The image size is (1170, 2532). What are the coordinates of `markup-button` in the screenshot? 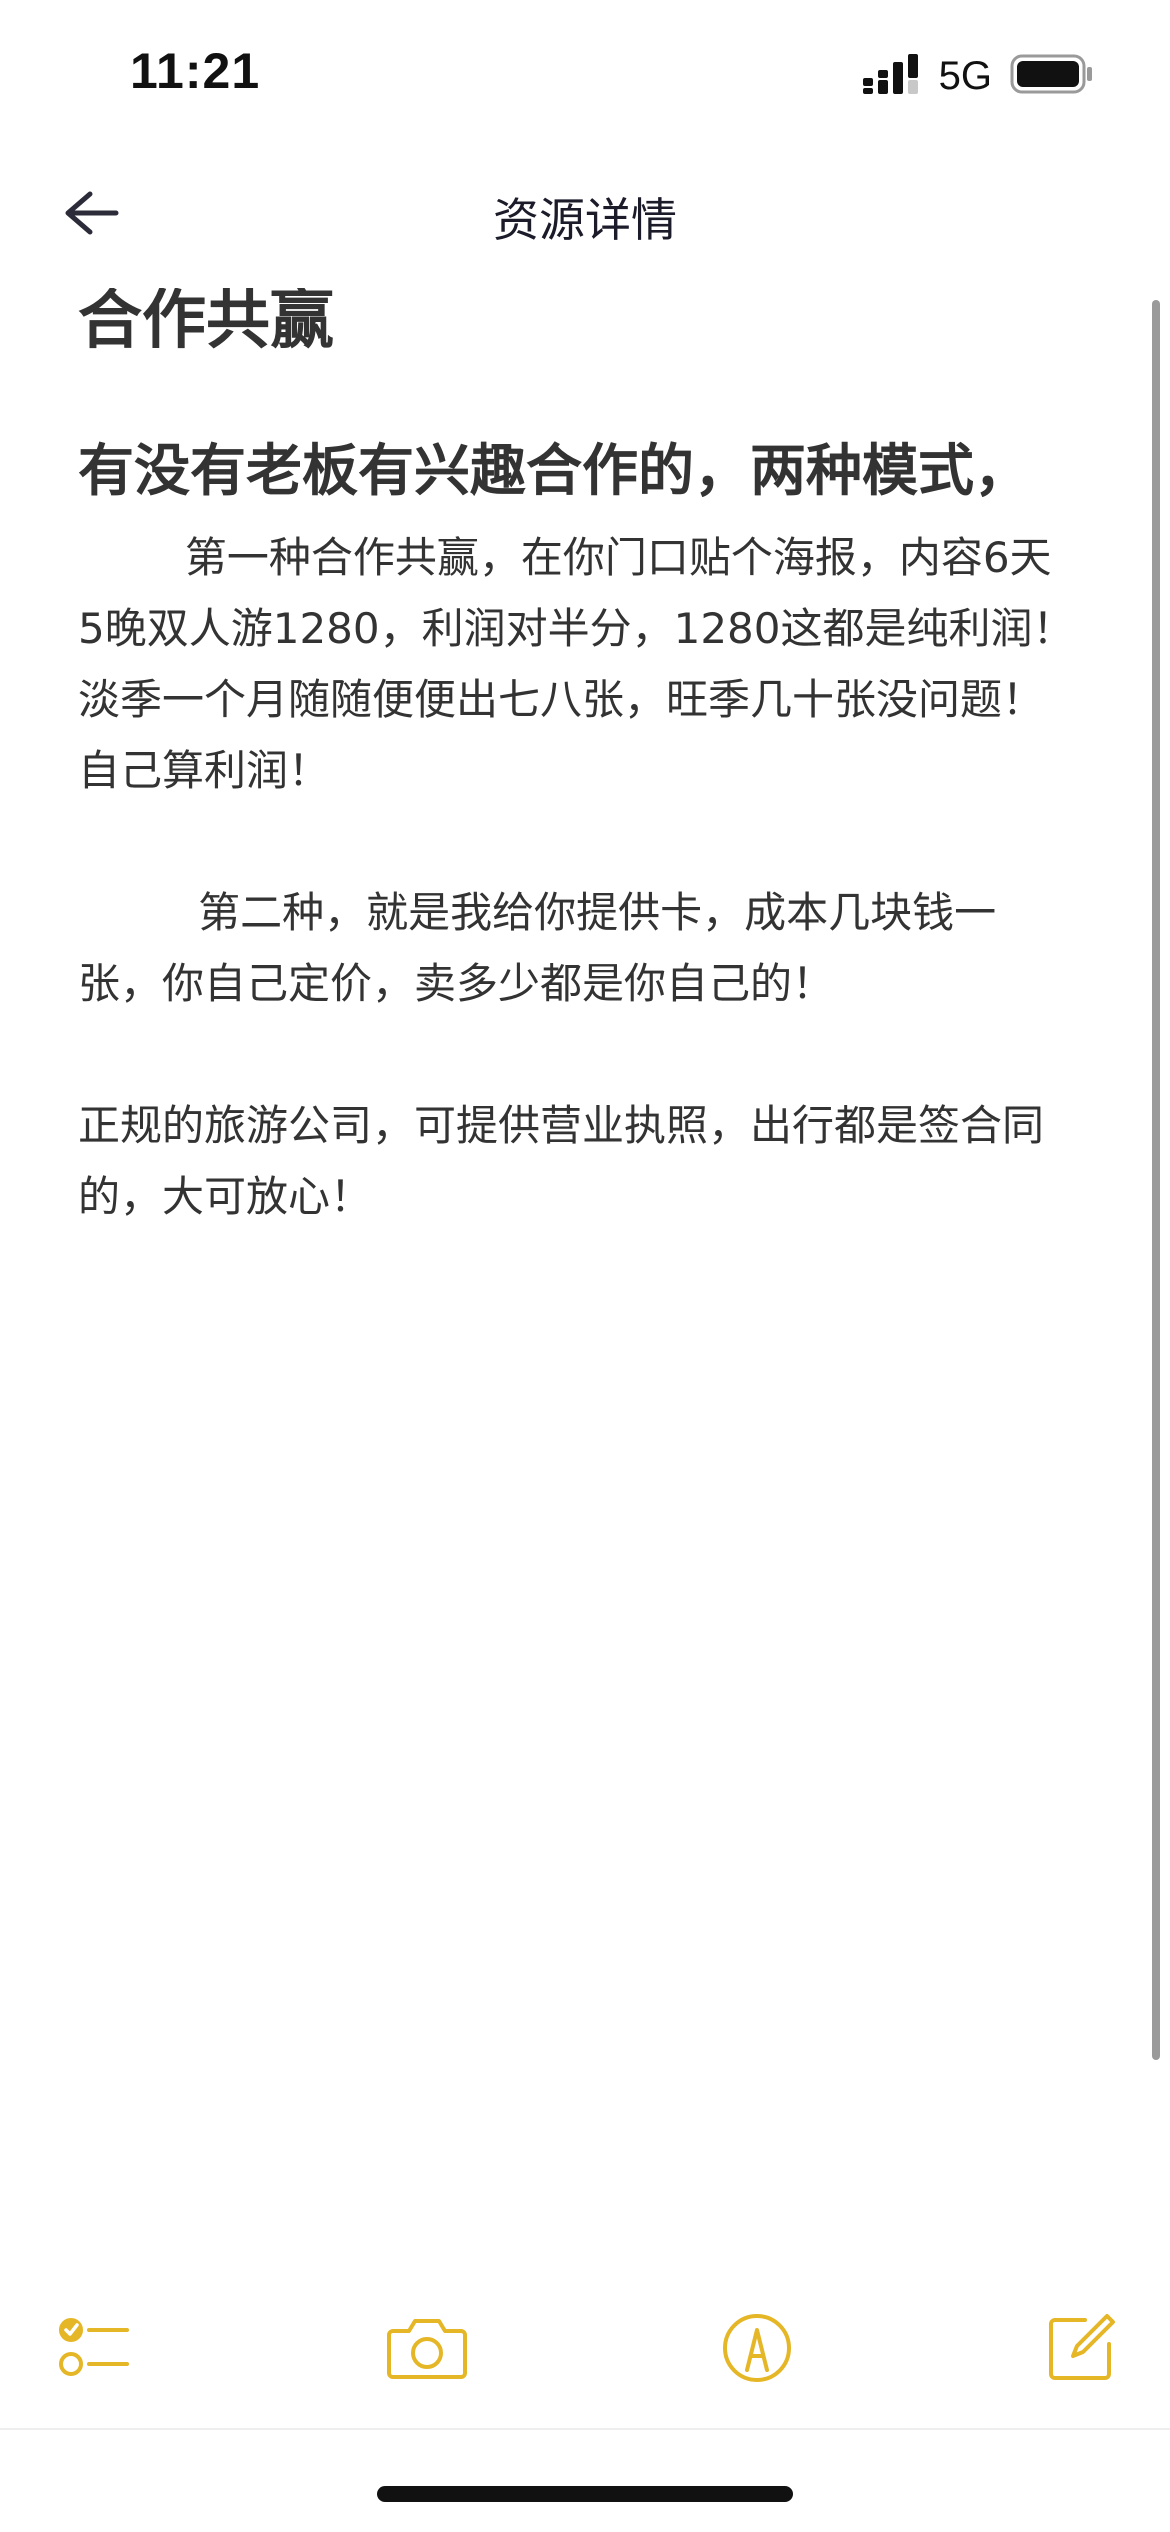 It's located at (757, 2350).